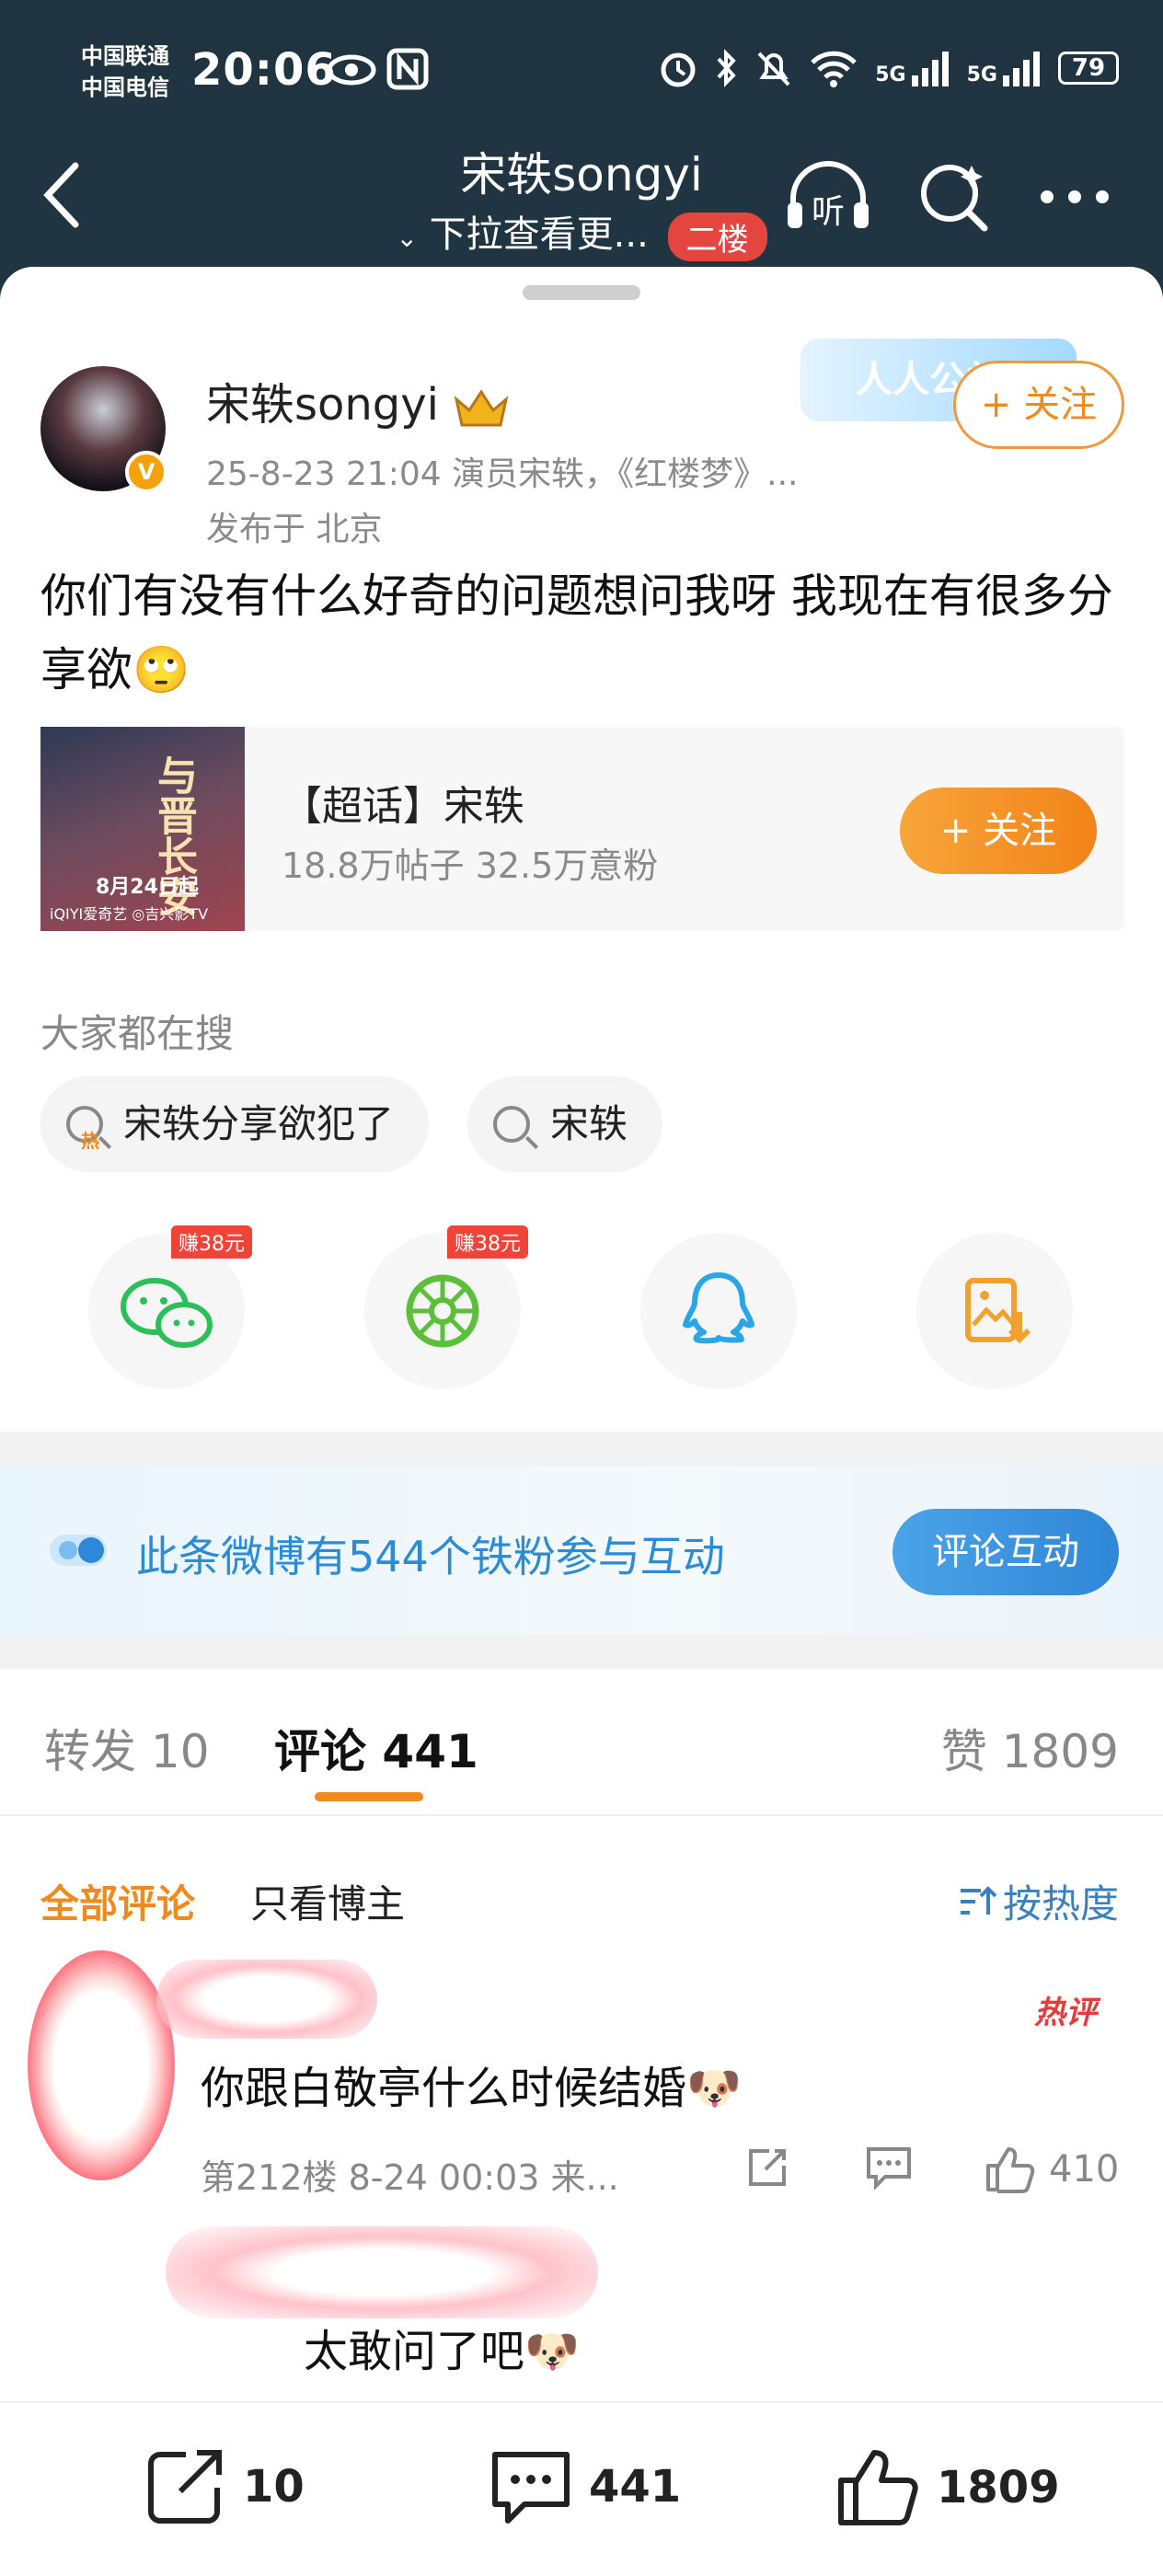 The image size is (1163, 2576). I want to click on super-topic-cover: 与晋长安 8月24日起 iQIYI爱奇艺 ◎吉兴影TV, so click(143, 829).